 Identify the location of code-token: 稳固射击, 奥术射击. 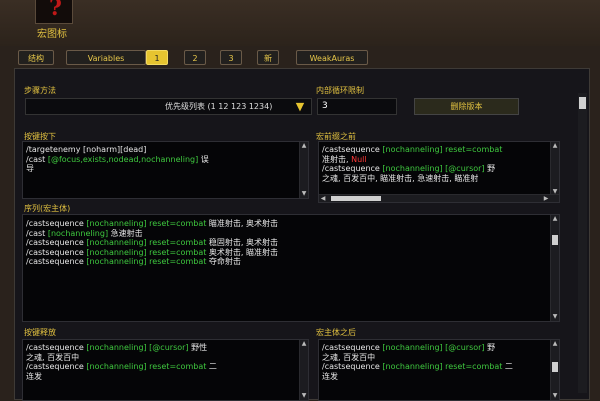
(242, 243).